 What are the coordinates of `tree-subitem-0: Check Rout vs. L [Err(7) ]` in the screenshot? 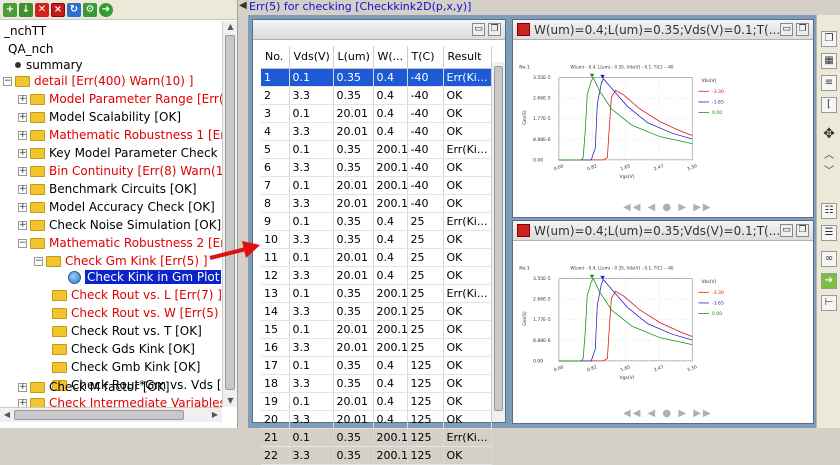 It's located at (137, 295).